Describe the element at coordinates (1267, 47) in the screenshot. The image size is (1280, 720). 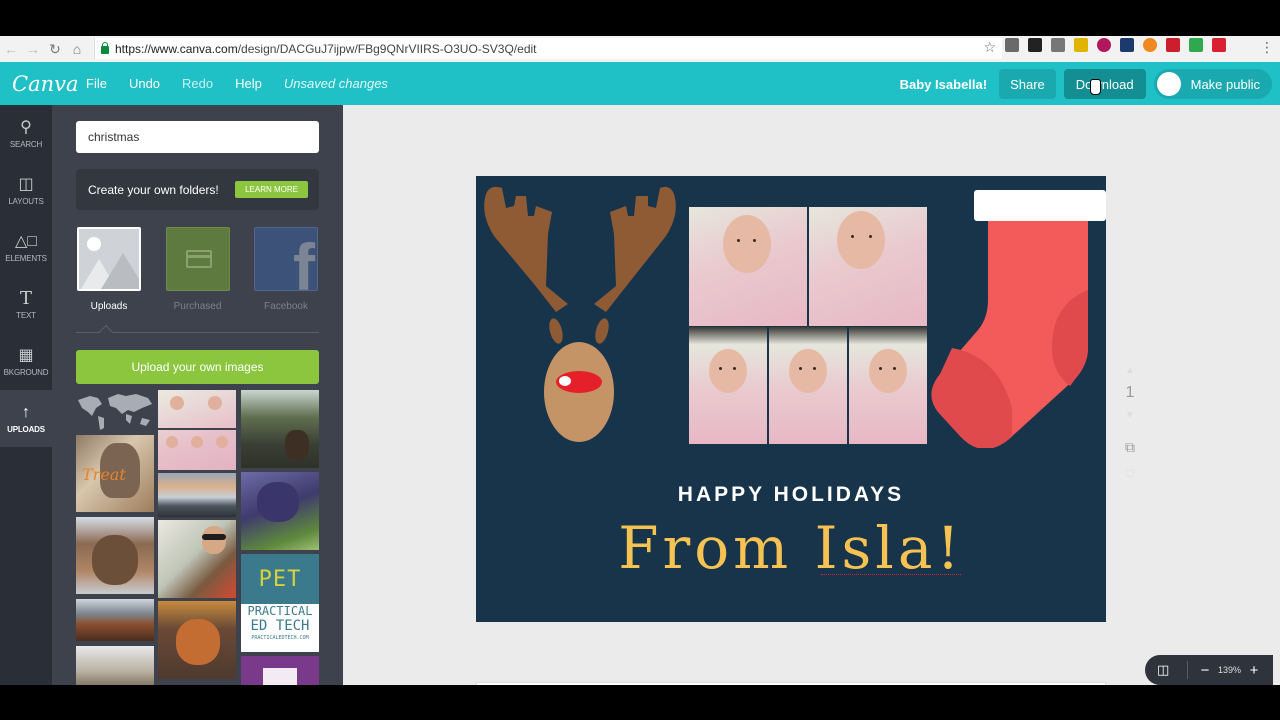
I see `browser-menu-icon: ⋮` at that location.